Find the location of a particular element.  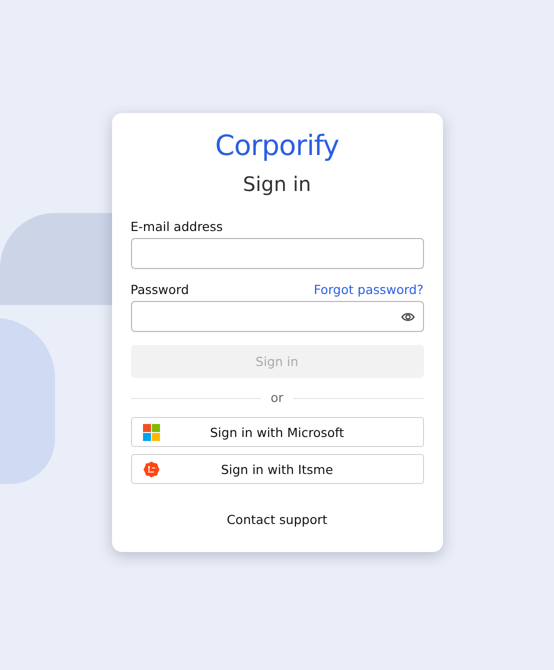

page-title: Sign in is located at coordinates (277, 184).